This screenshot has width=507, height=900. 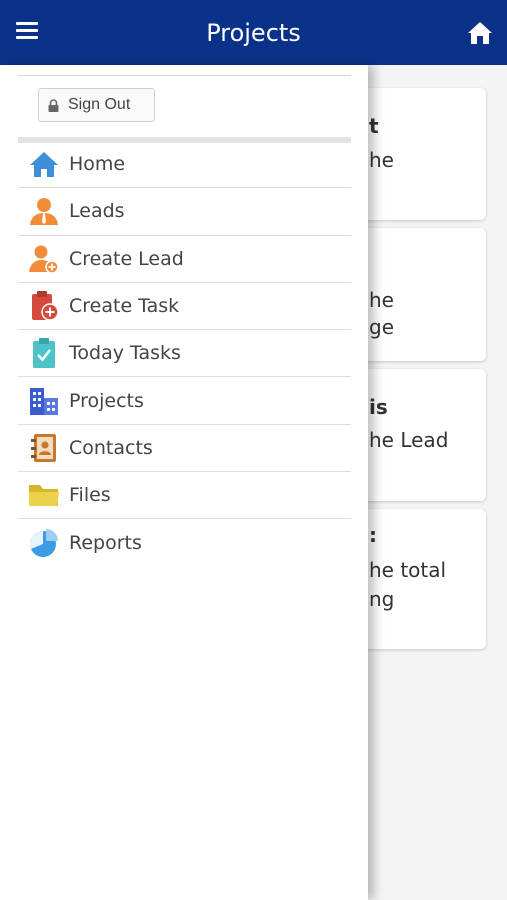 I want to click on menu-item-projects: Projects, so click(x=184, y=401).